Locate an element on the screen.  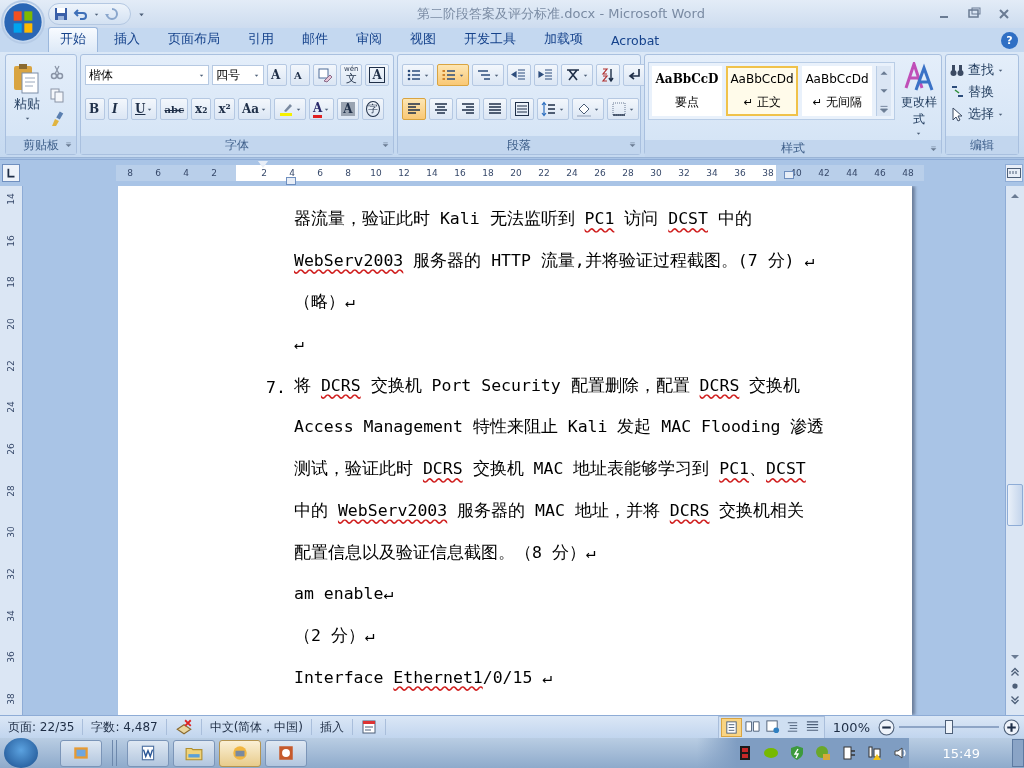
ribbon-tab: 开始 is located at coordinates (73, 39).